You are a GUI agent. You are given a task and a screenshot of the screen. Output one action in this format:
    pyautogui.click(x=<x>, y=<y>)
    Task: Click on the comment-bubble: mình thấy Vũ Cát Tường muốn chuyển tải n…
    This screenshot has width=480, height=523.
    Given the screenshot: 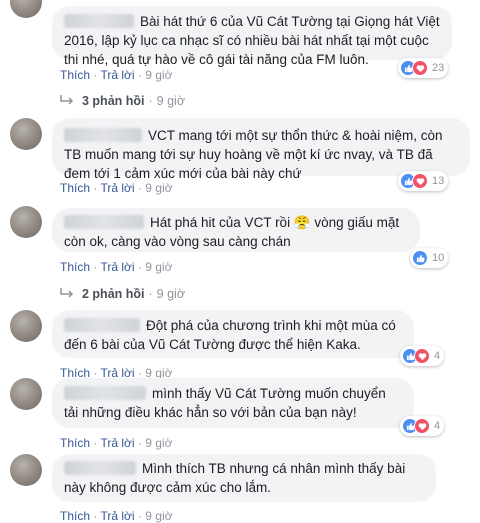 What is the action you would take?
    pyautogui.click(x=233, y=403)
    